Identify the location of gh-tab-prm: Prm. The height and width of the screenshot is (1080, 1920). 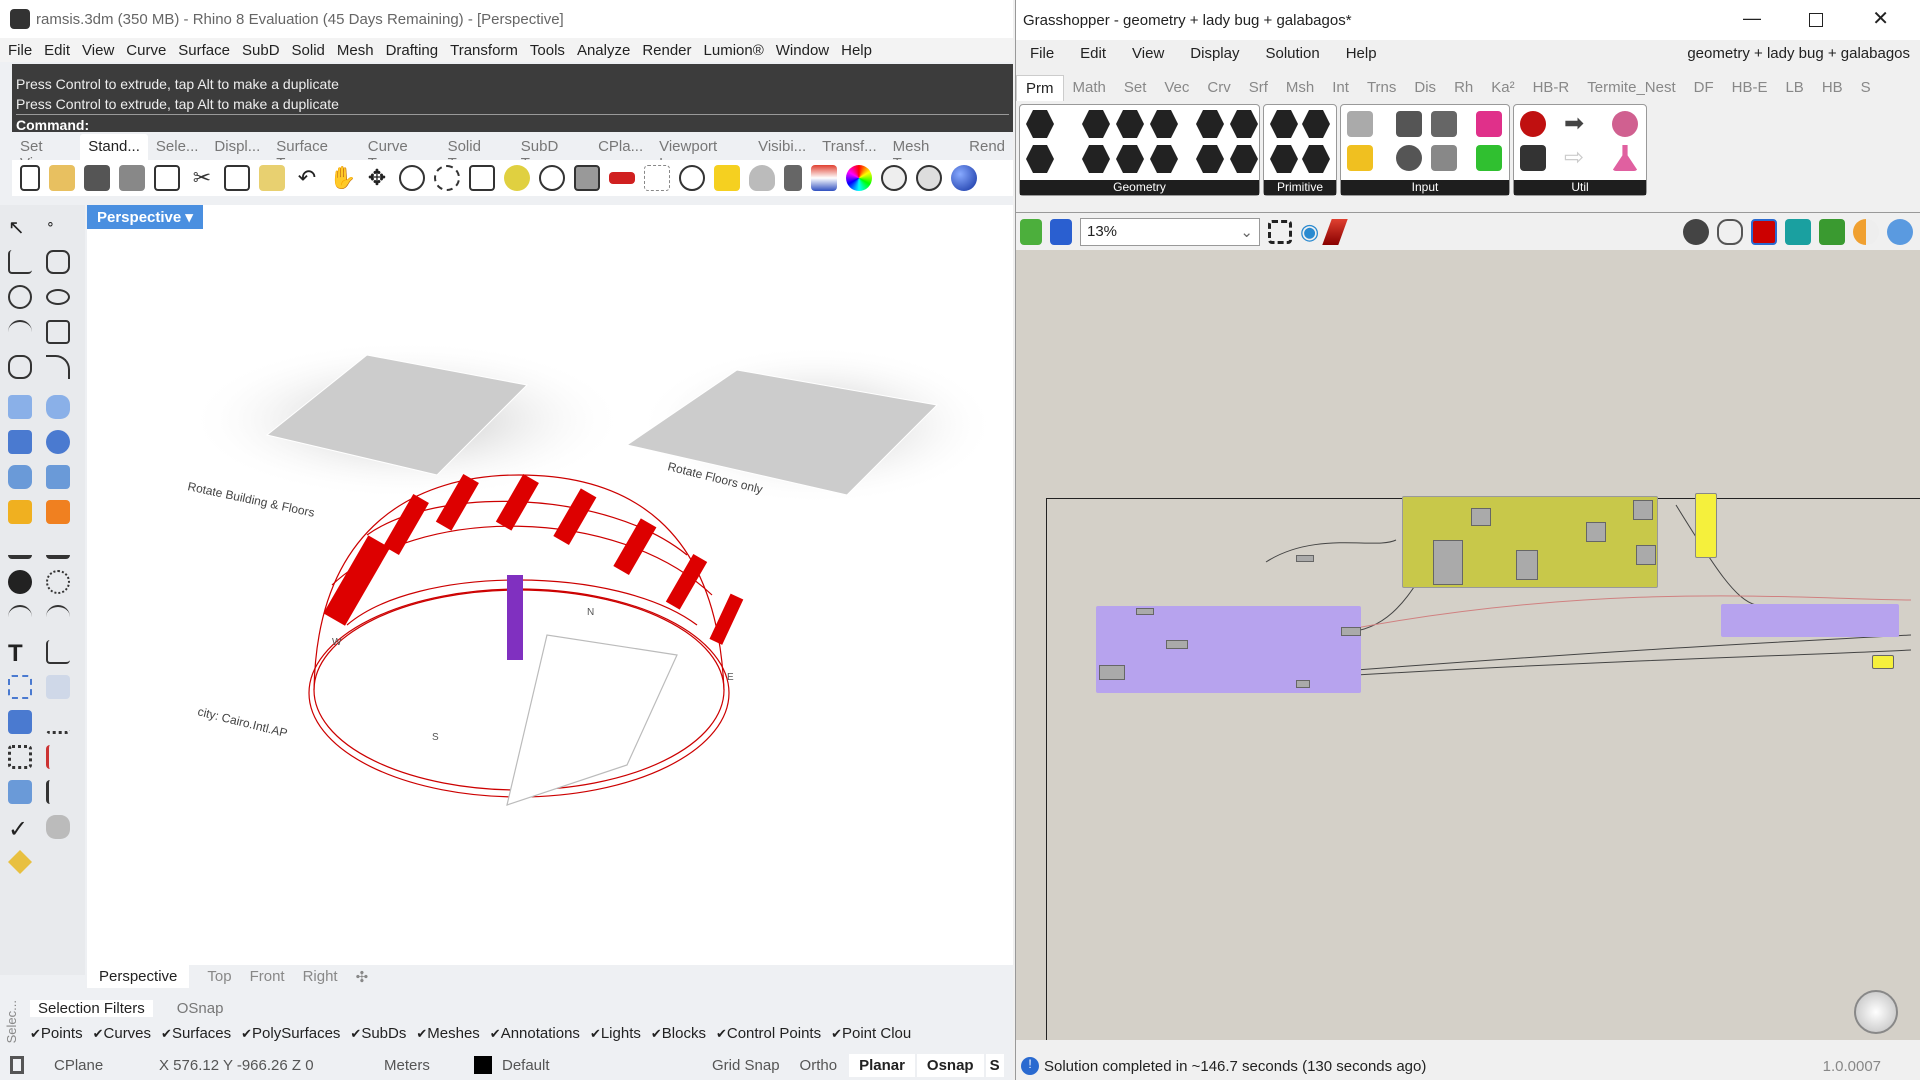
(1040, 88).